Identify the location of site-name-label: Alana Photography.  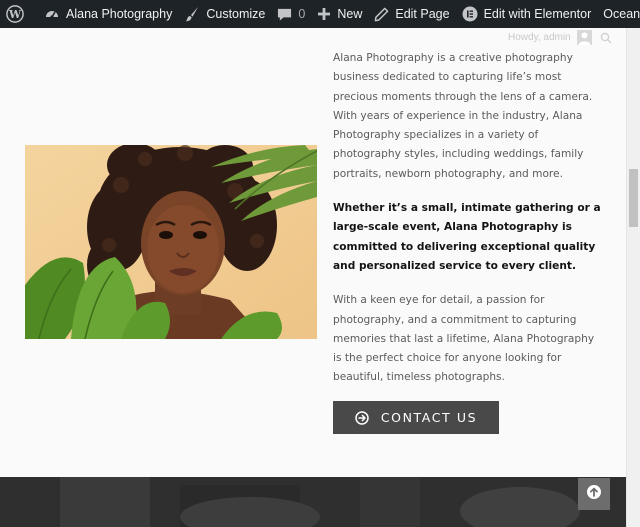
(119, 14).